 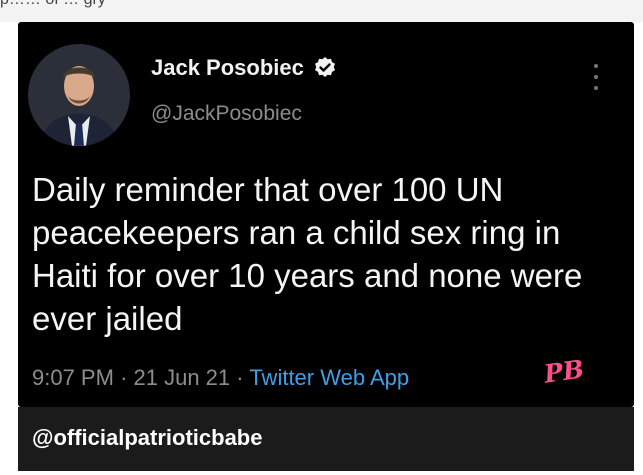 I want to click on tweet-meta: 9:07 PM · 21 Jun 21 · Twitter Web App, so click(x=220, y=378).